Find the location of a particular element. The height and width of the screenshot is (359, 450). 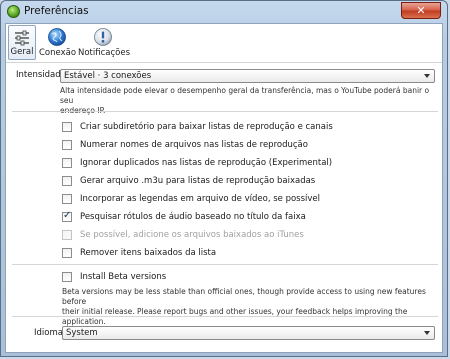

language-value: System is located at coordinates (82, 333).